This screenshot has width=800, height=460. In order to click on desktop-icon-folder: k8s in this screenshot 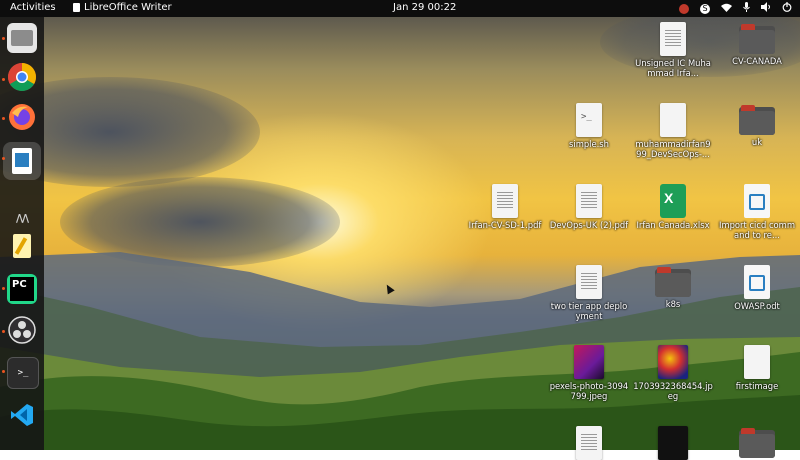, I will do `click(673, 287)`.